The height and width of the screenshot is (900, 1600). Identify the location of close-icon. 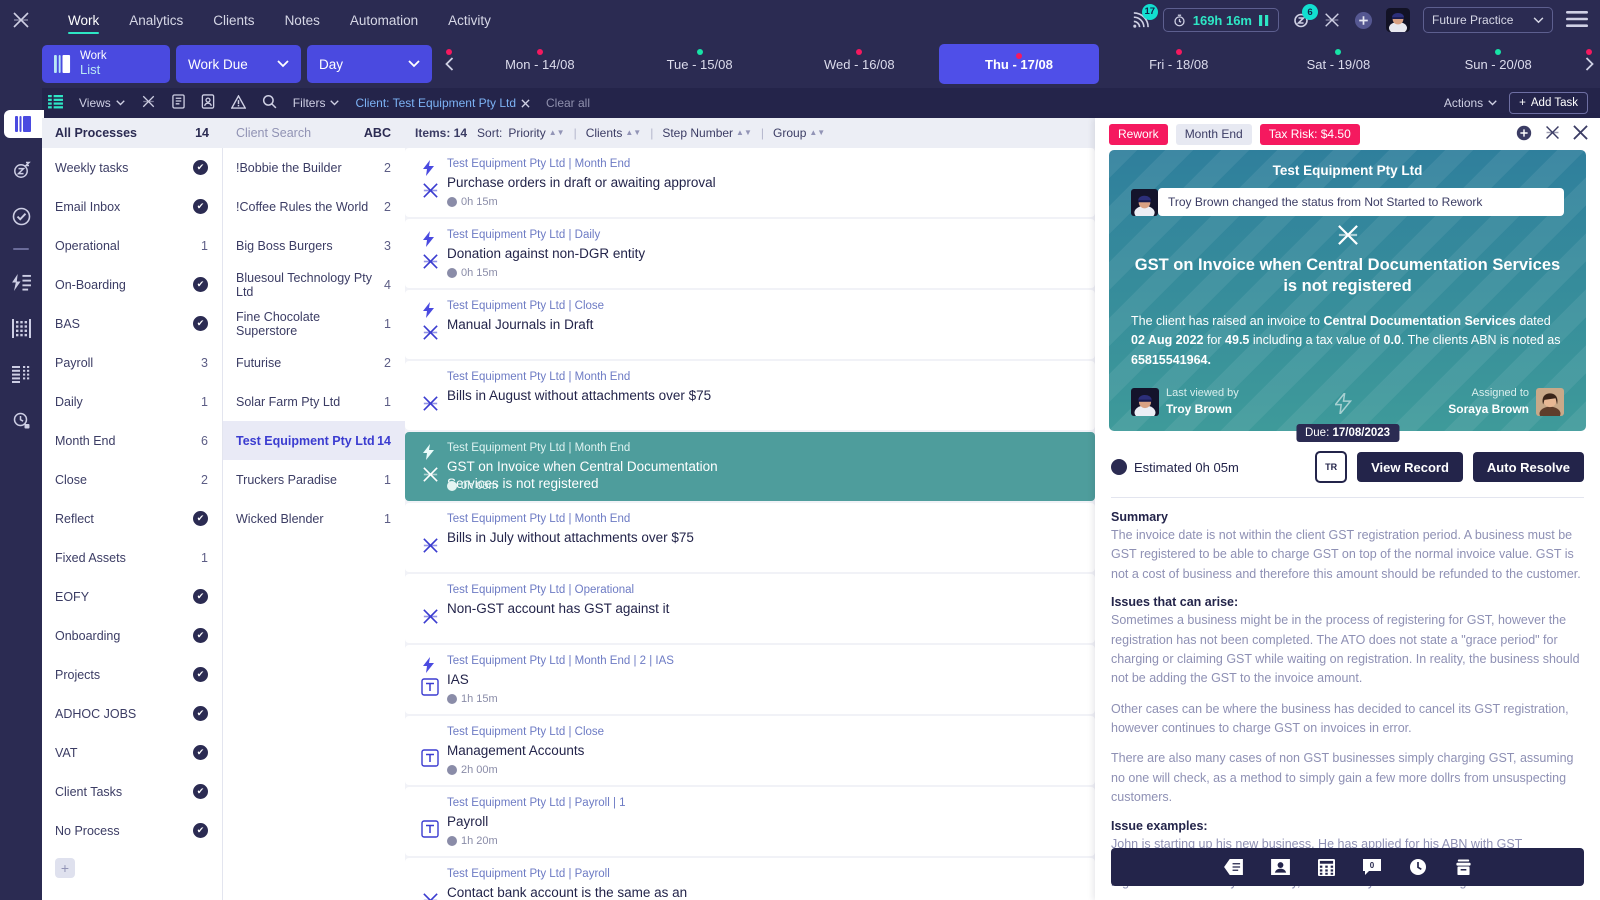
(1580, 134).